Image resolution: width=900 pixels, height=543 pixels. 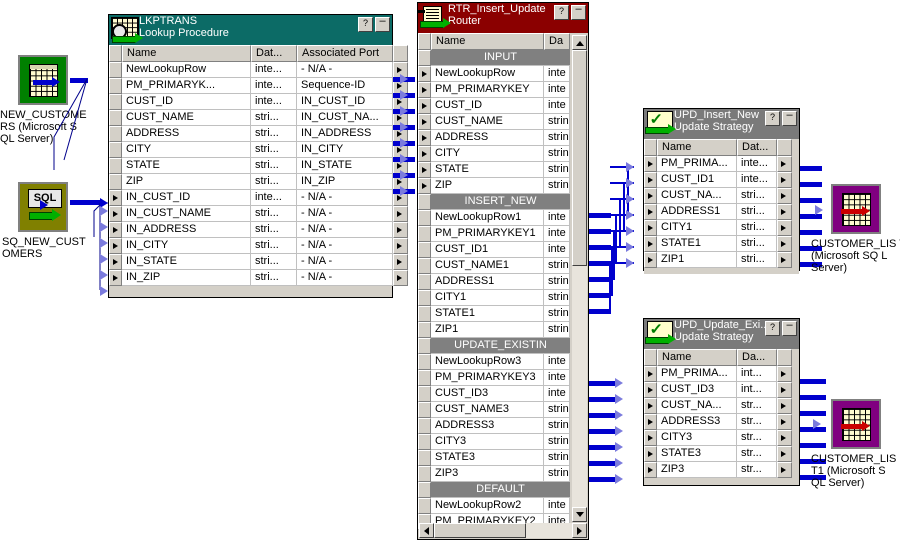 What do you see at coordinates (43, 100) in the screenshot?
I see `source-new-customers: NEW_CUSTOME RS (Microsoft S QL Server)` at bounding box center [43, 100].